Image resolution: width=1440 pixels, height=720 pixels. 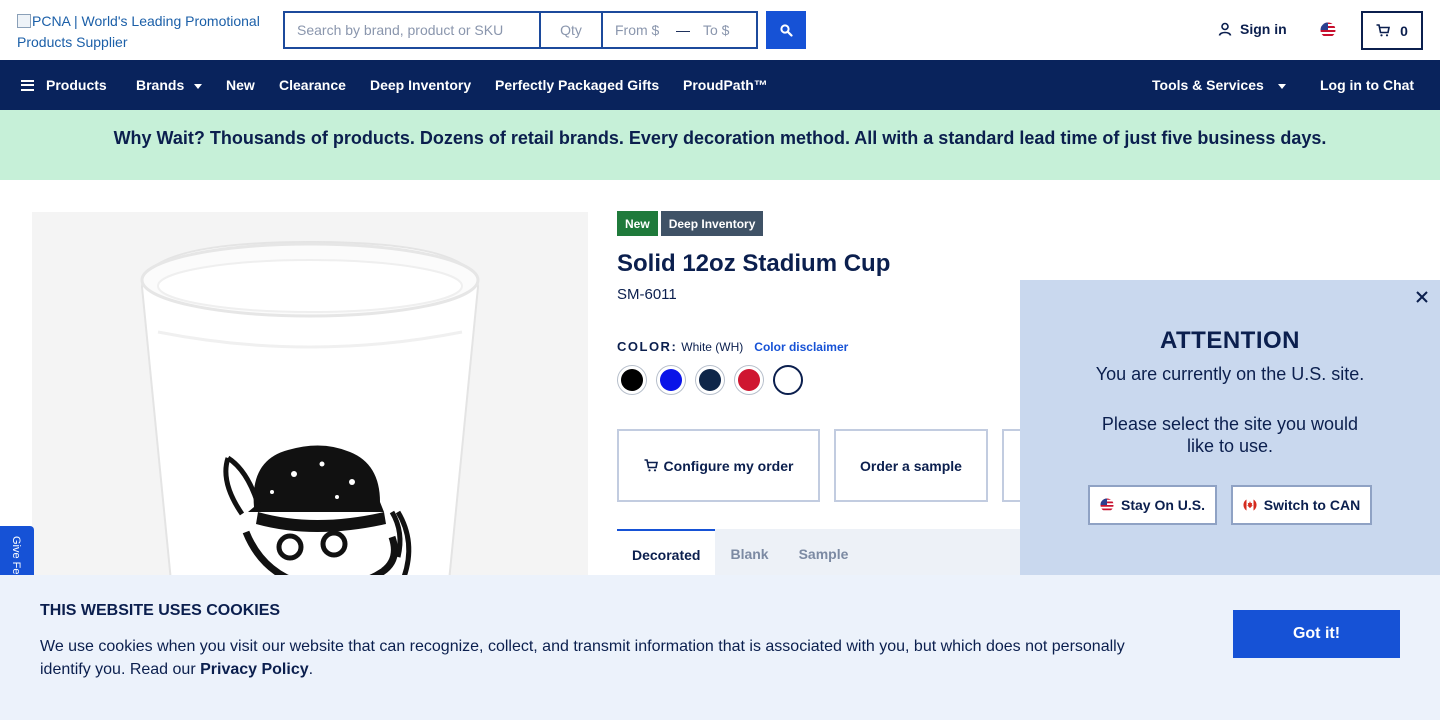 What do you see at coordinates (754, 263) in the screenshot?
I see `product-title: Solid 12oz Stadium Cup` at bounding box center [754, 263].